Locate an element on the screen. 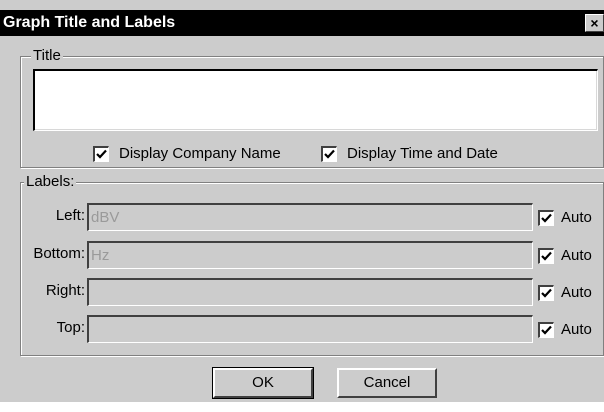 This screenshot has width=604, height=412. top-label-input is located at coordinates (310, 329).